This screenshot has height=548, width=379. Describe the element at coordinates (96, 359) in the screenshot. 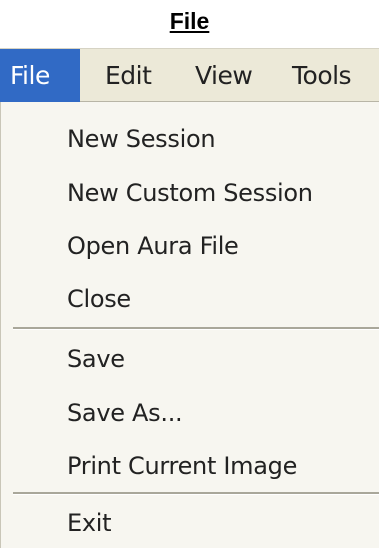

I see `menu-item-save: Save` at that location.